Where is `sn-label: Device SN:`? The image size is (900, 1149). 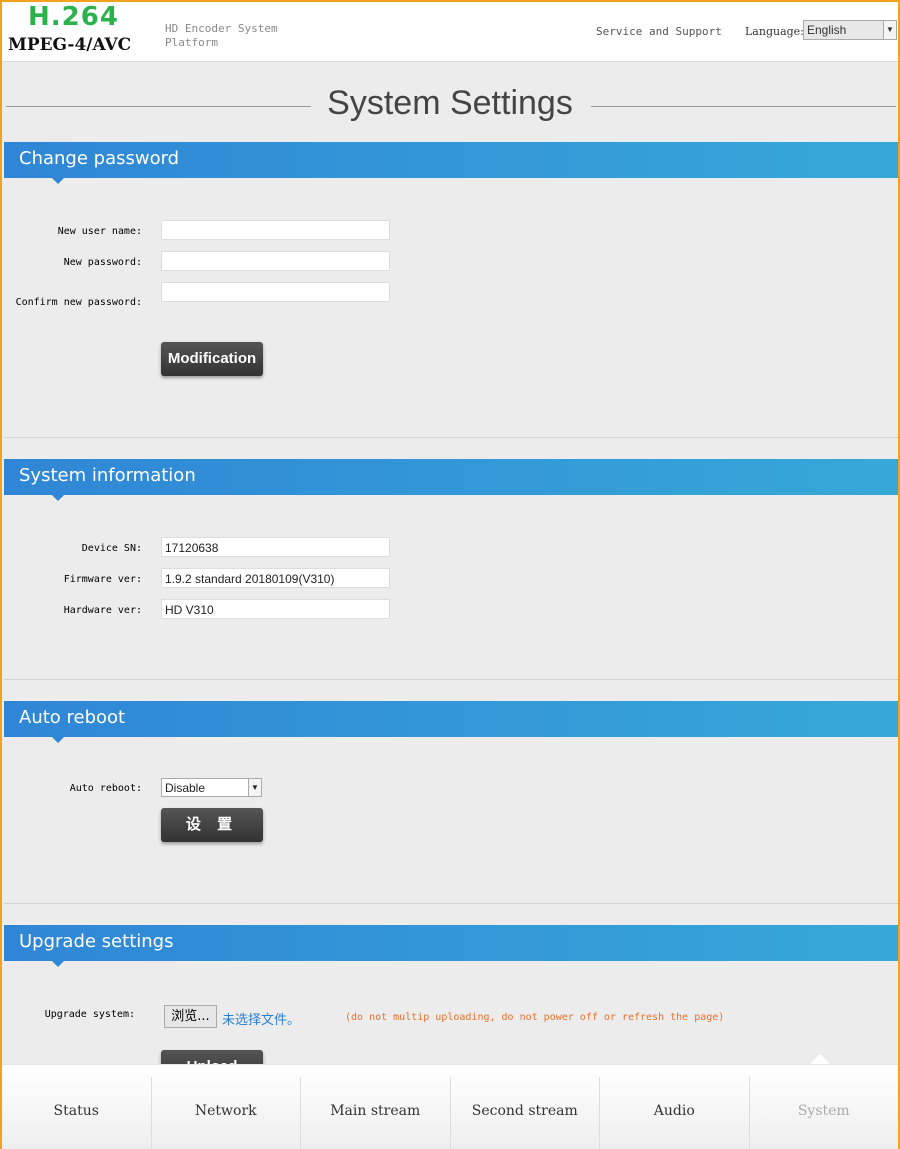 sn-label: Device SN: is located at coordinates (111, 548).